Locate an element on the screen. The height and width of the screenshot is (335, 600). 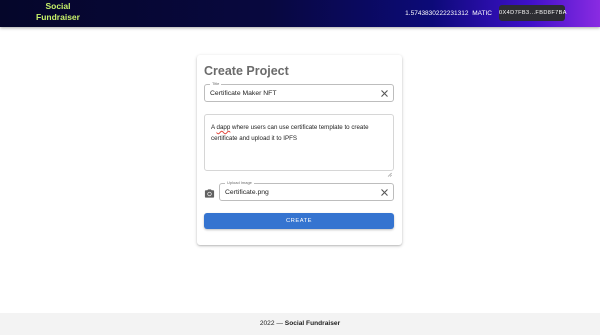
upload-clear-button is located at coordinates (384, 192).